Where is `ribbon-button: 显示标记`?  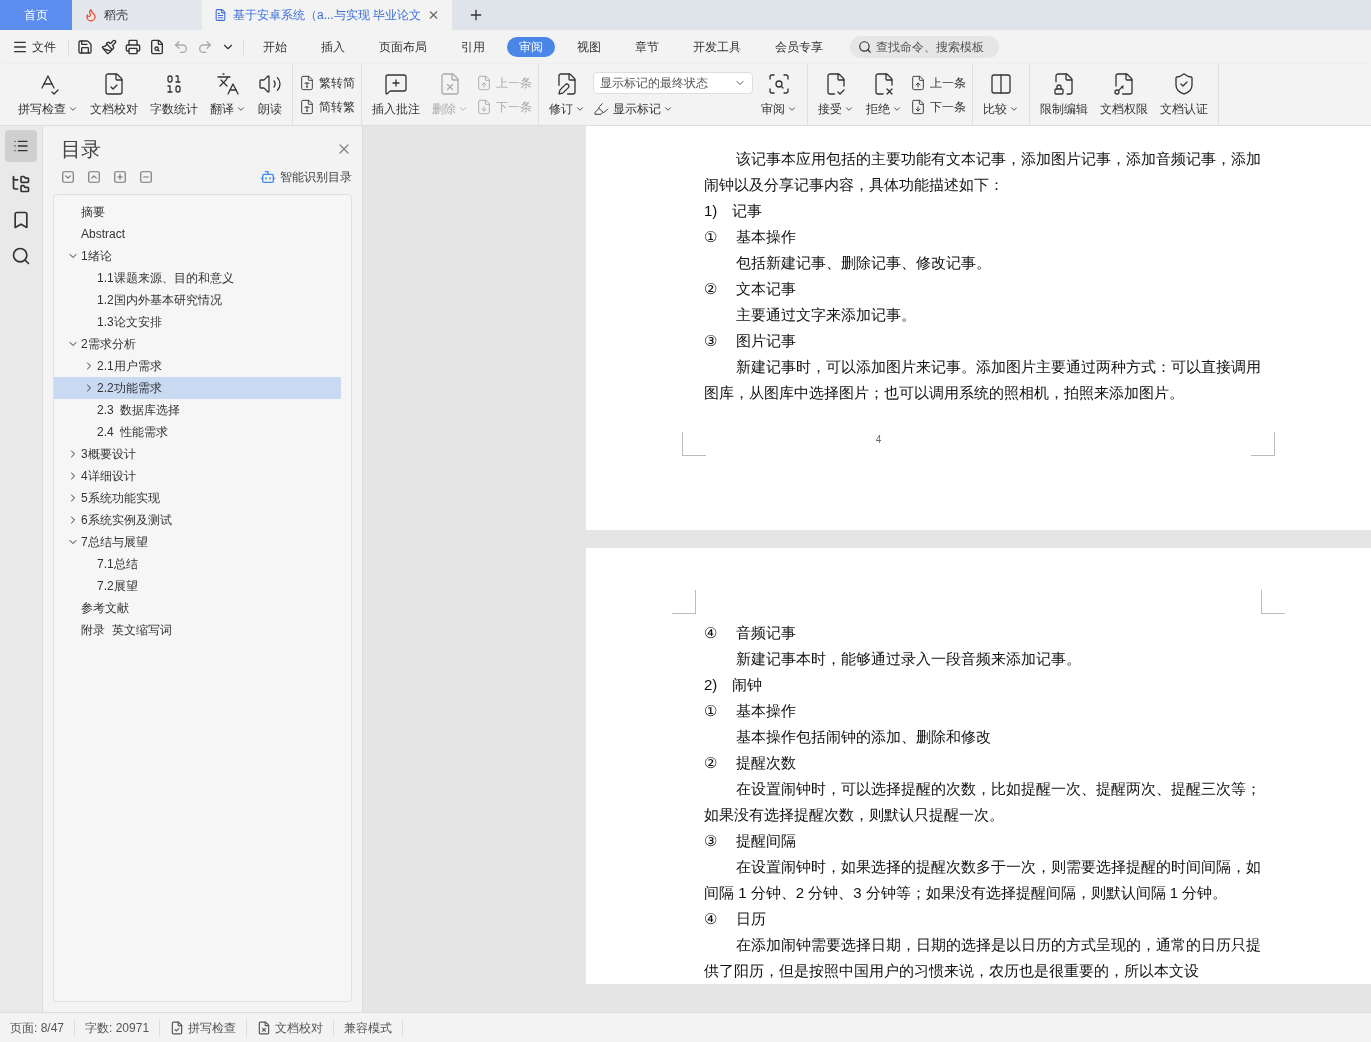
ribbon-button: 显示标记 is located at coordinates (673, 108).